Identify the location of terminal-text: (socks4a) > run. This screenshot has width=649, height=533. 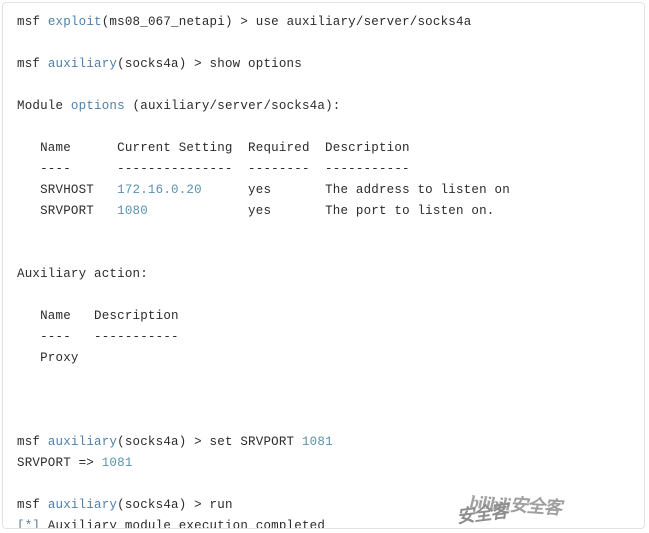
(175, 505).